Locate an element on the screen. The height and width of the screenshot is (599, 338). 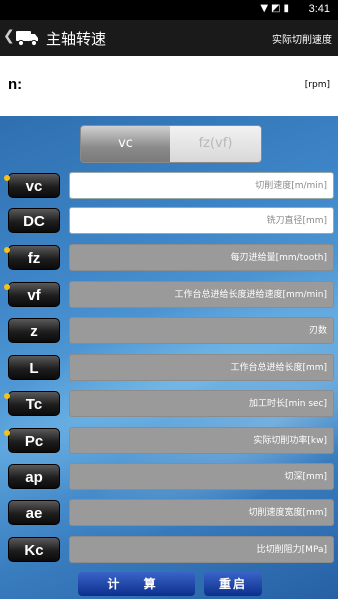
result-label: n: is located at coordinates (15, 84).